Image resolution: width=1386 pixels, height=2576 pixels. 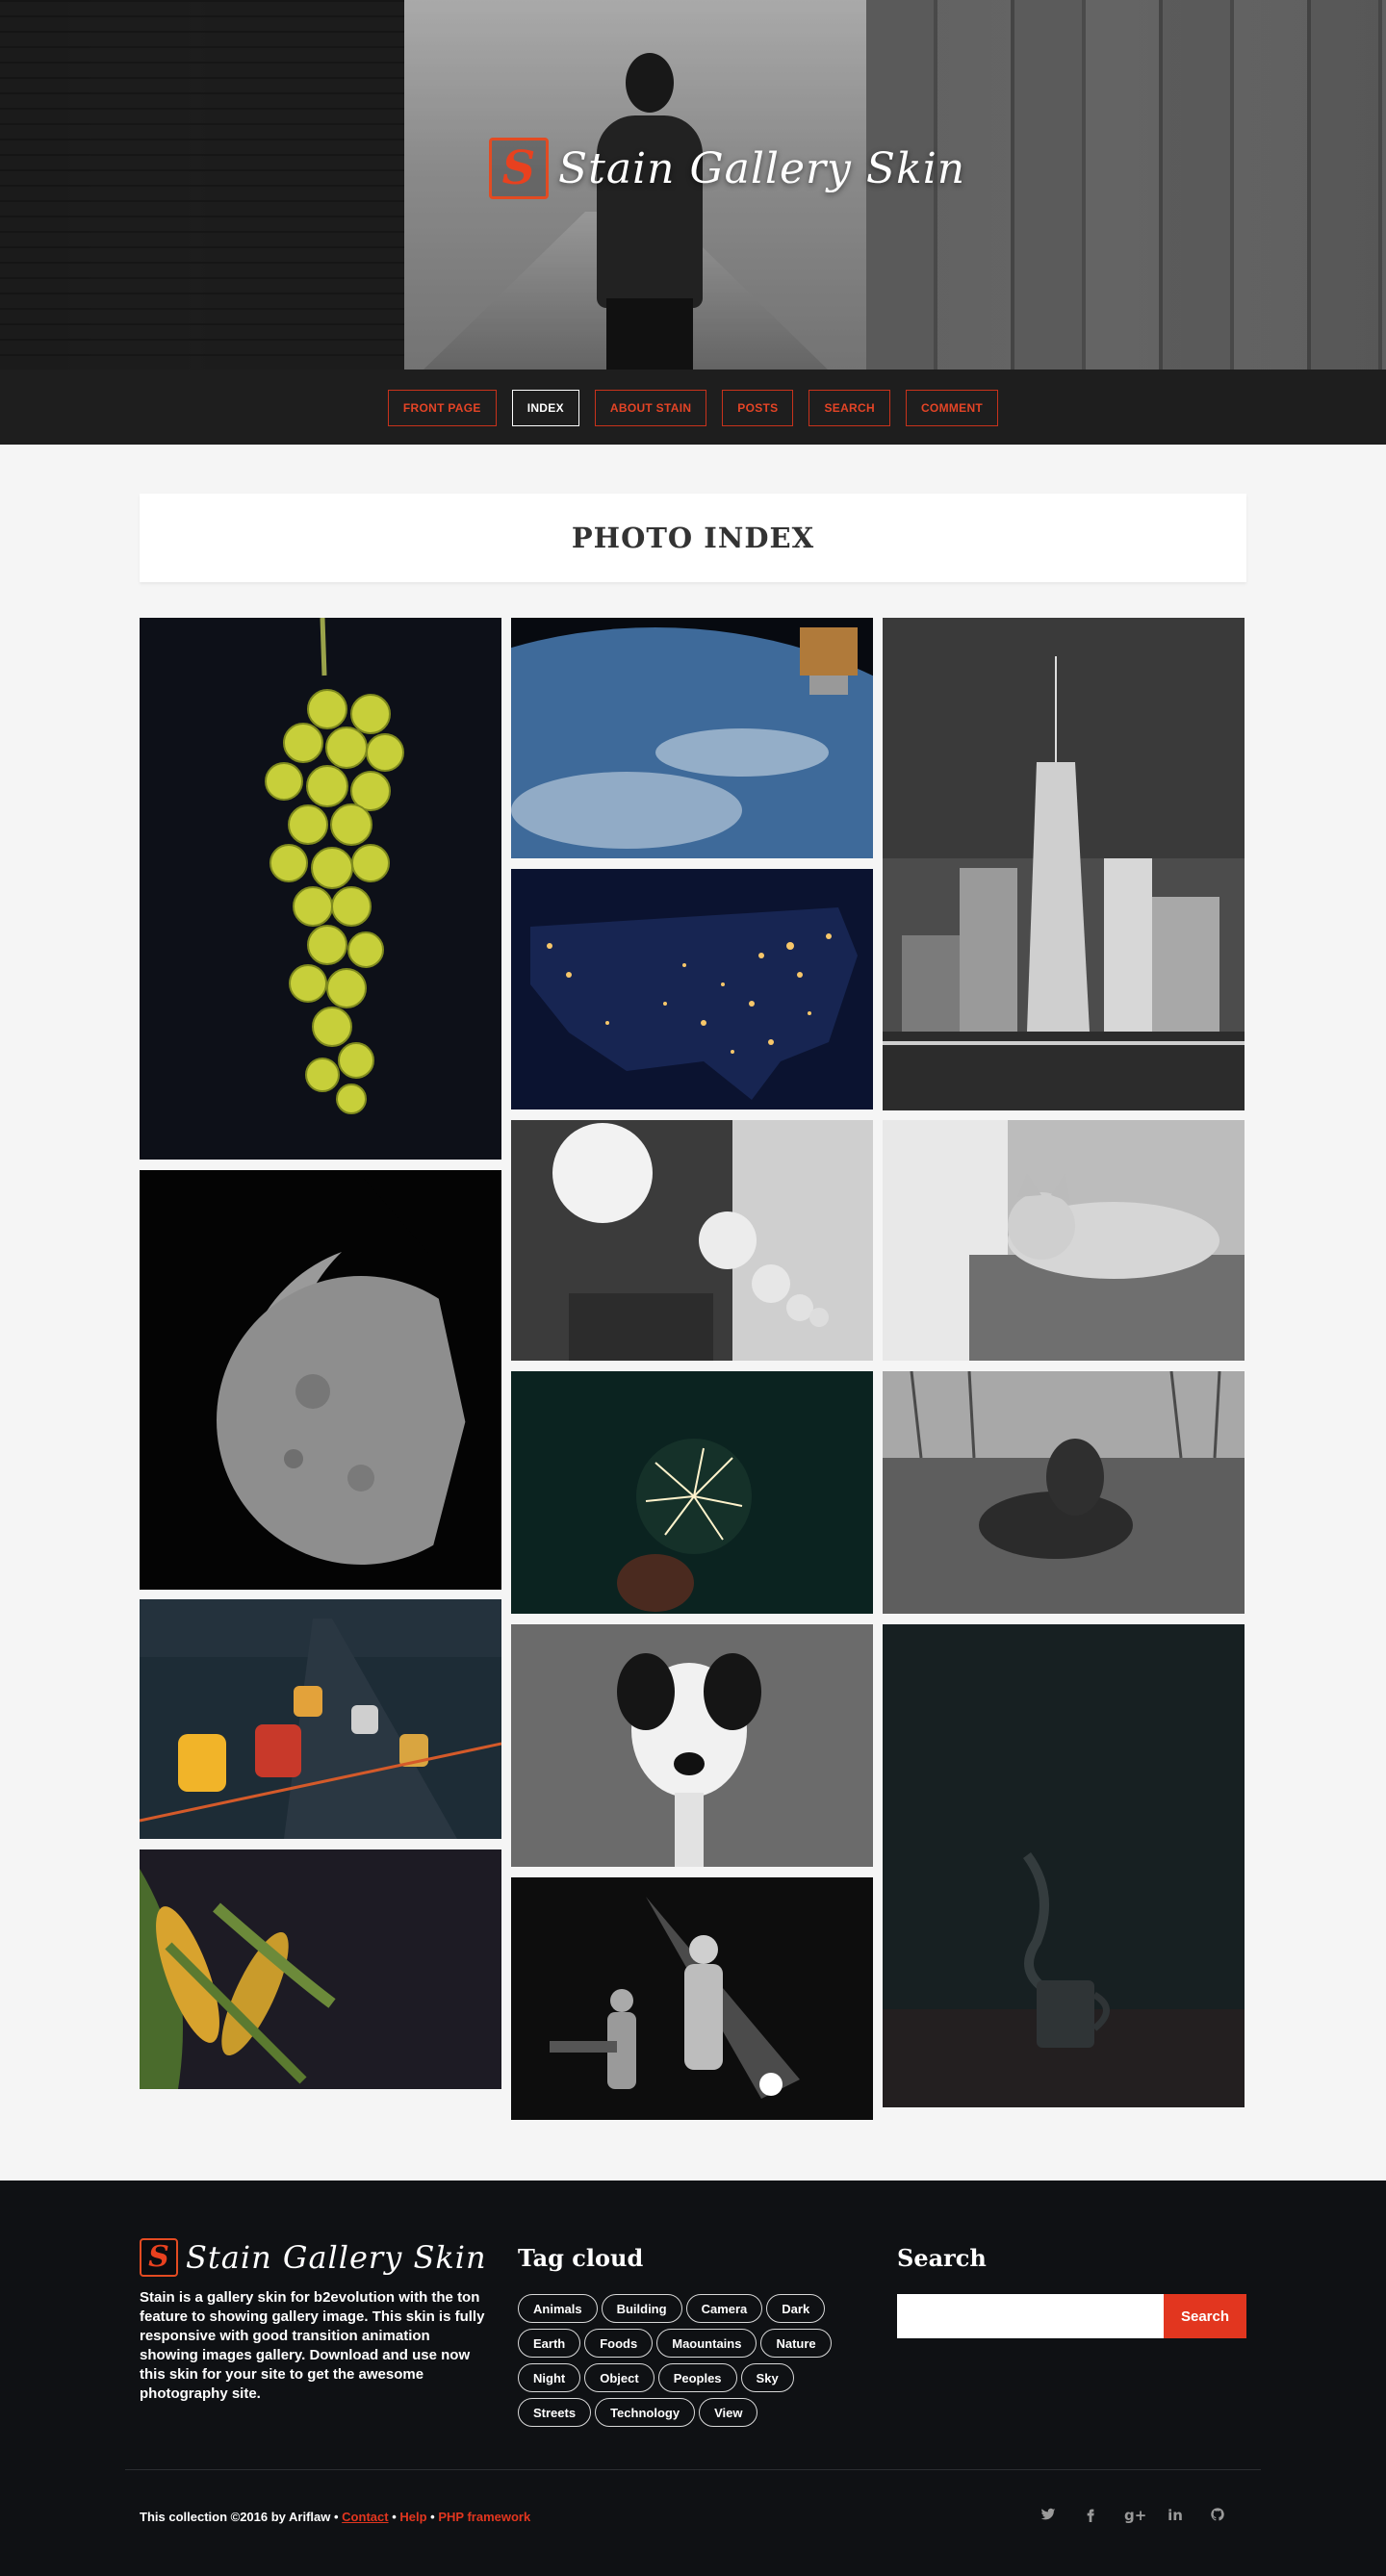 What do you see at coordinates (697, 2377) in the screenshot?
I see `tag-peoples: Peoples` at bounding box center [697, 2377].